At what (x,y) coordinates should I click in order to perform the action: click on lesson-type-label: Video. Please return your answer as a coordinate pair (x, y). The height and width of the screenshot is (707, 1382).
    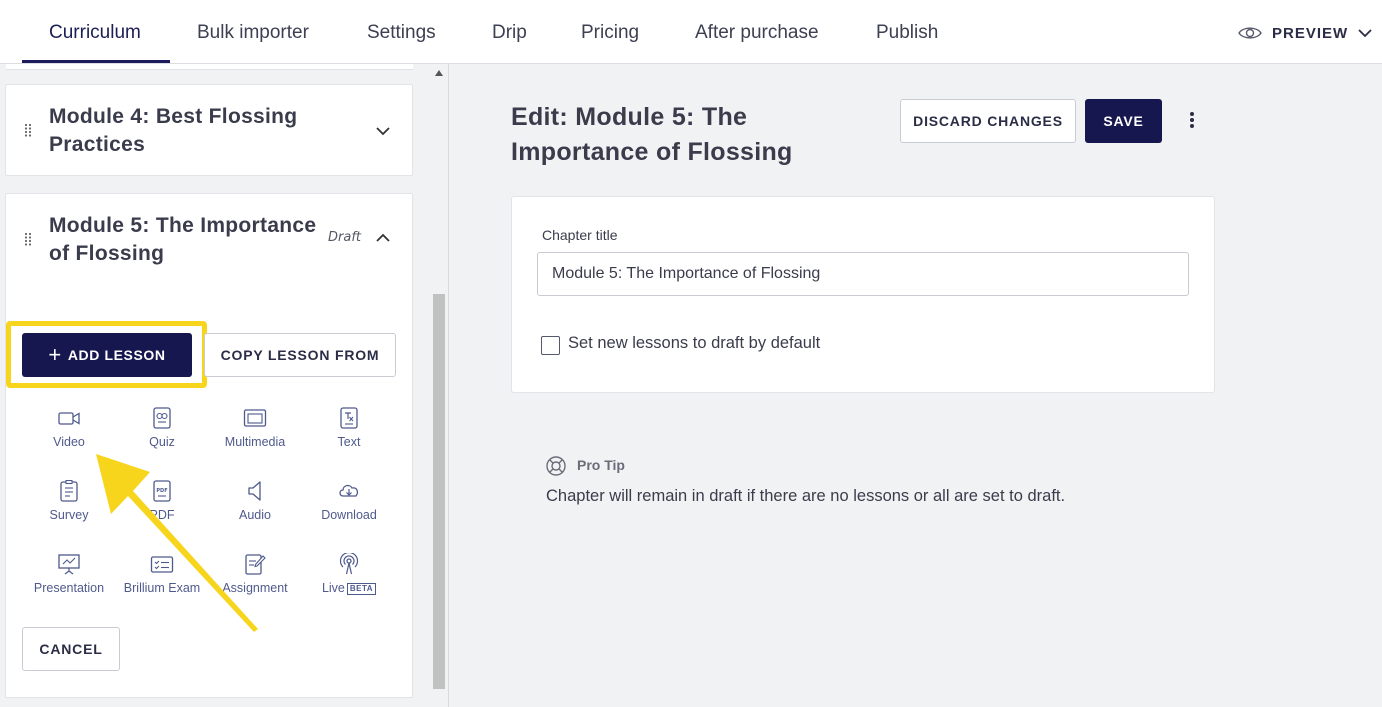
    Looking at the image, I should click on (69, 442).